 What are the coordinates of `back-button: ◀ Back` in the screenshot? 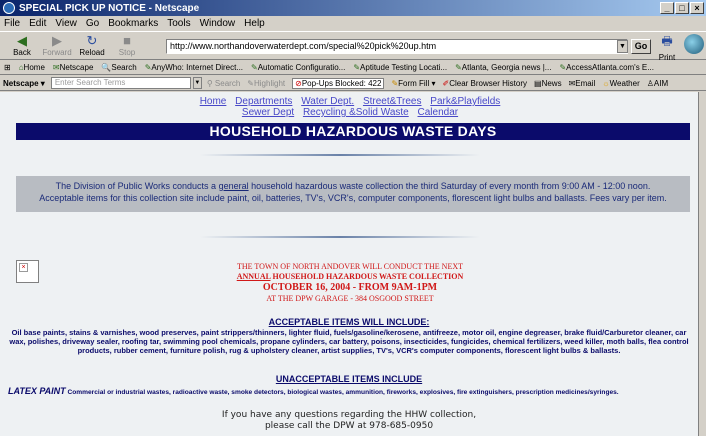 It's located at (22, 45).